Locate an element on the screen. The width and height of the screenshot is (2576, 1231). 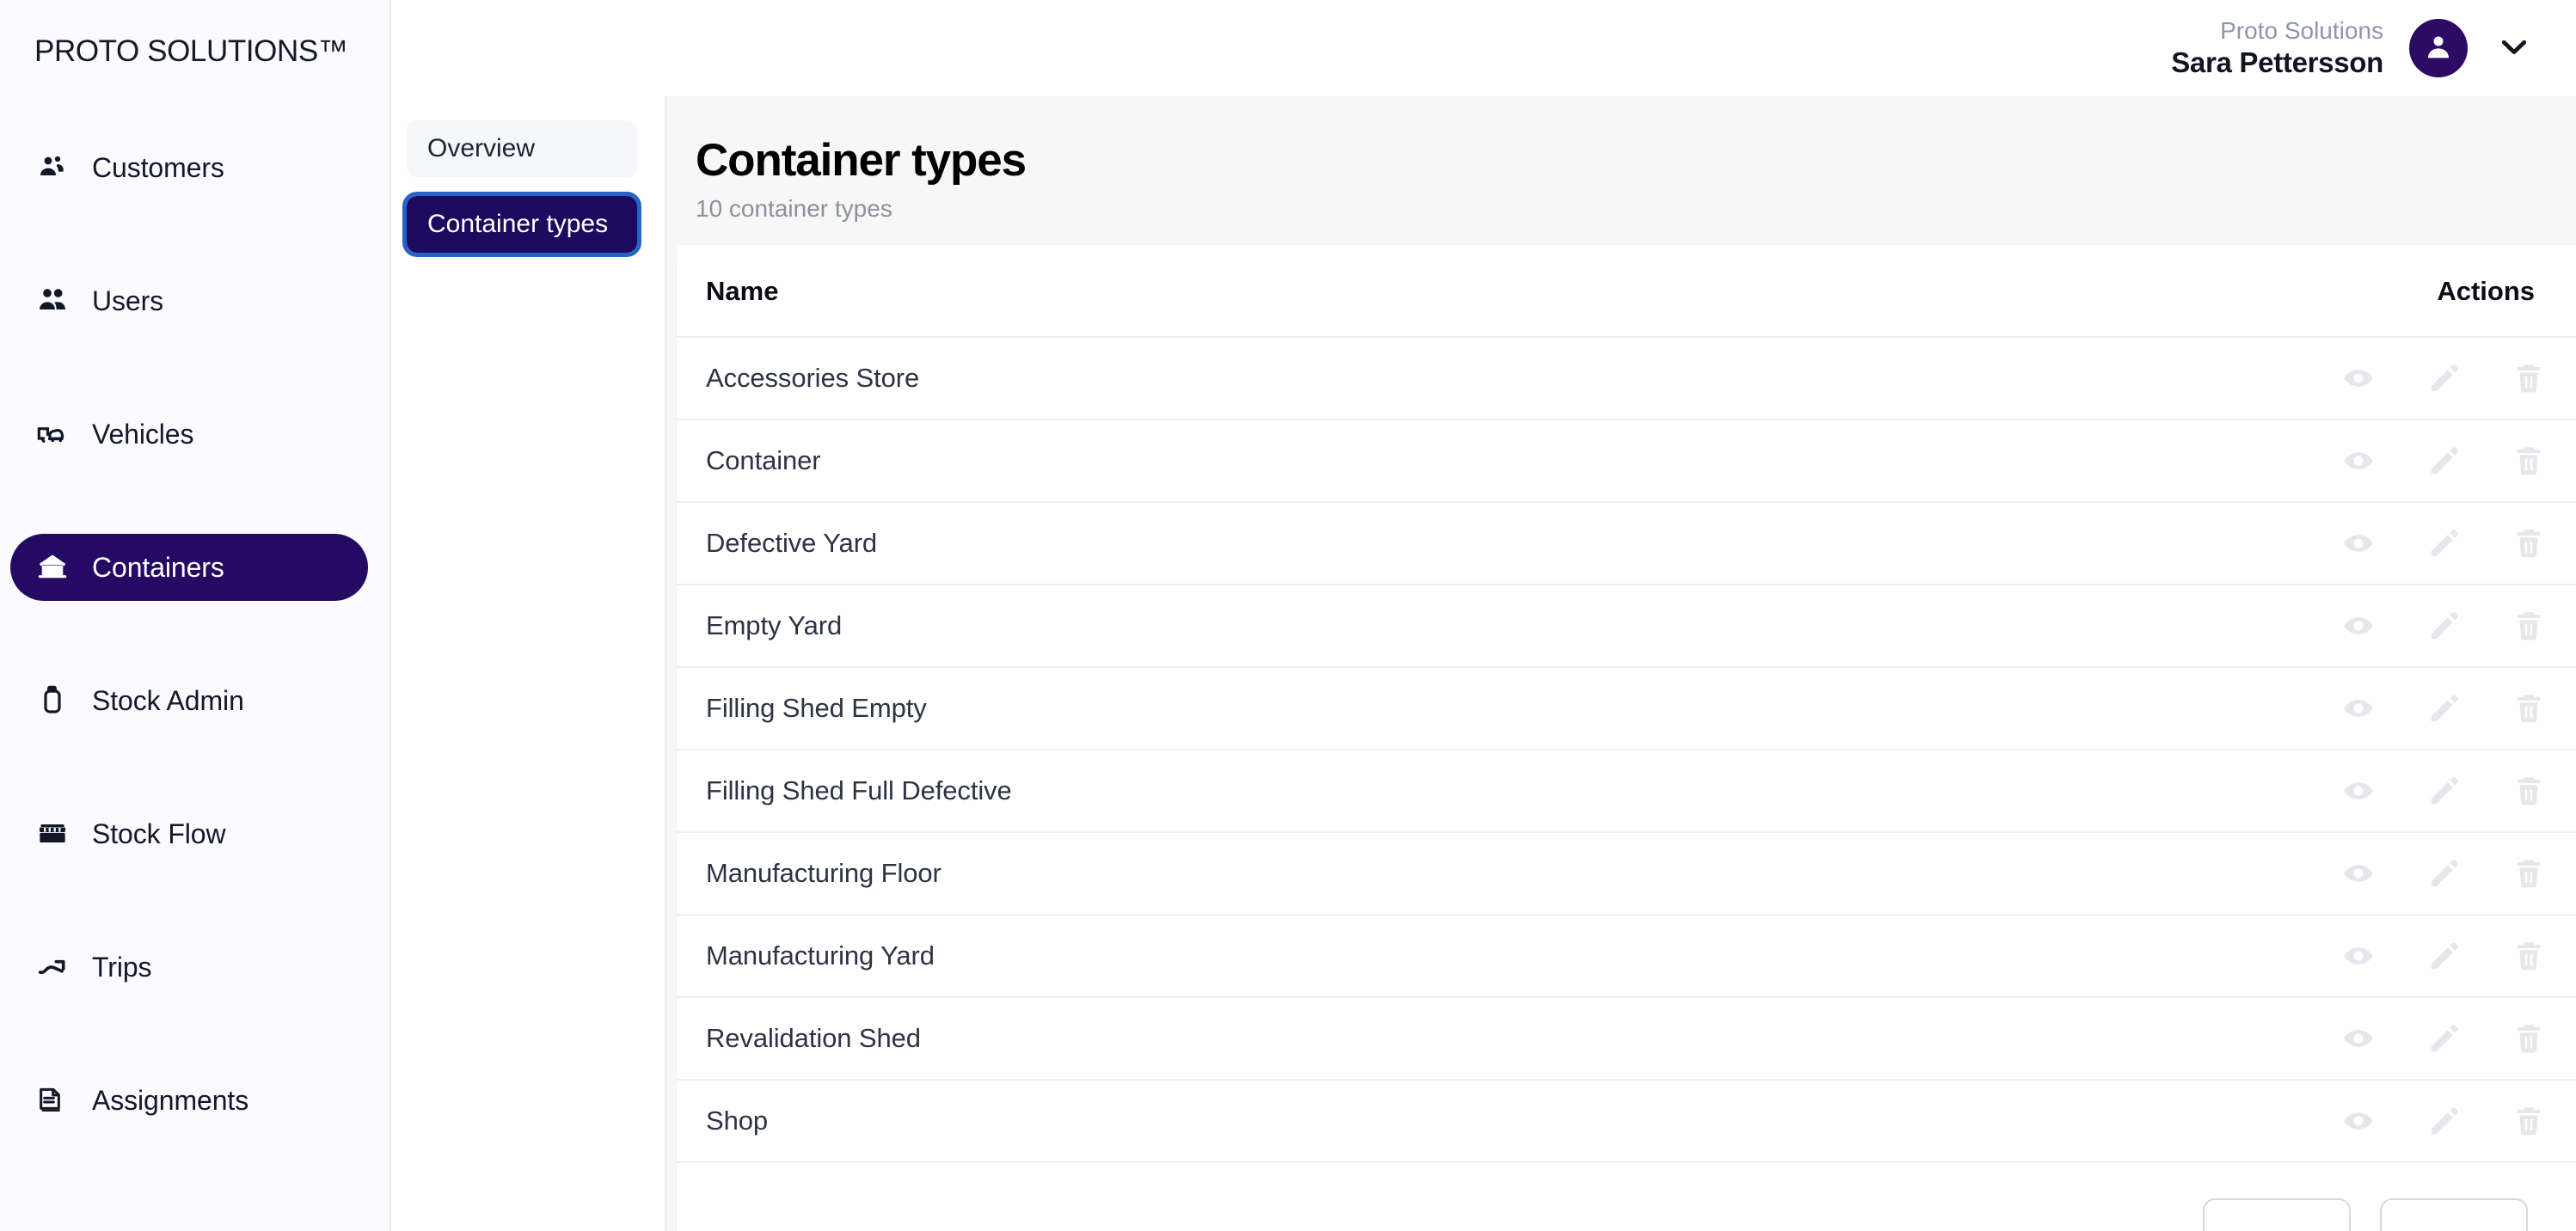
storefront-icon is located at coordinates (52, 834).